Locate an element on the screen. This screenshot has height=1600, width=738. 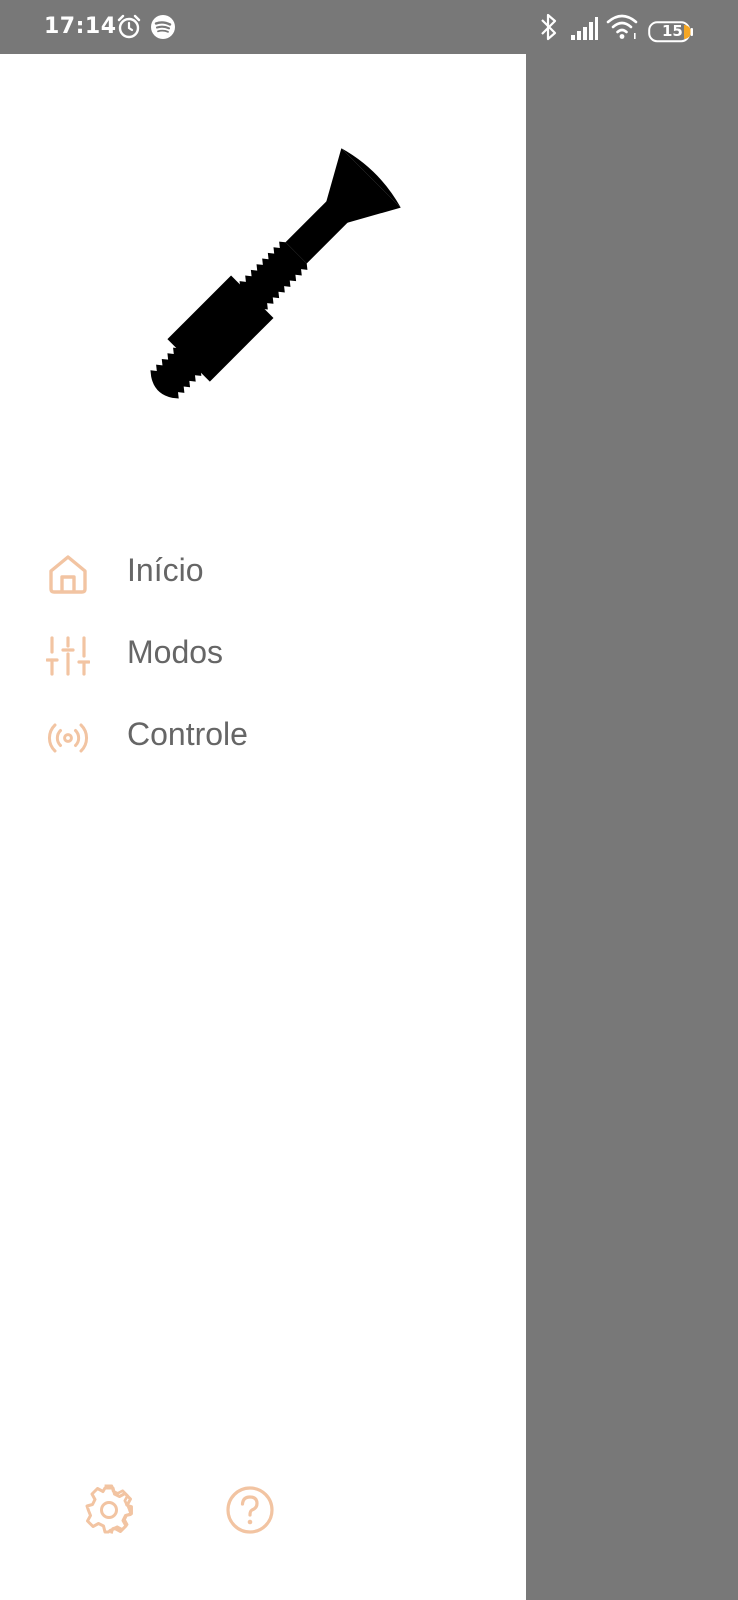
bluetooth-icon is located at coordinates (549, 27).